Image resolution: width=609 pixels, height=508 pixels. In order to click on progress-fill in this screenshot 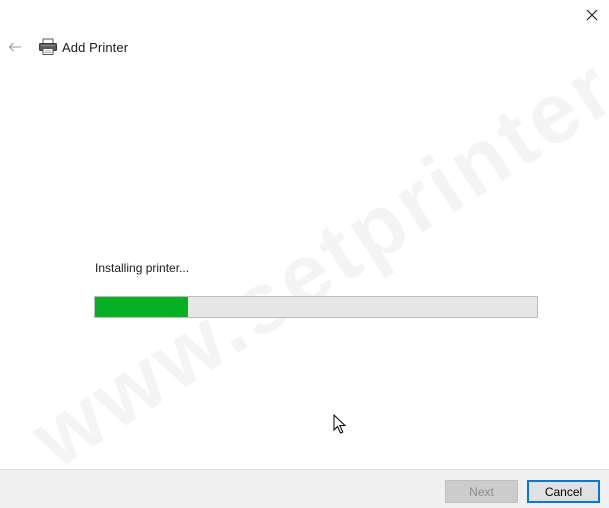, I will do `click(141, 307)`.